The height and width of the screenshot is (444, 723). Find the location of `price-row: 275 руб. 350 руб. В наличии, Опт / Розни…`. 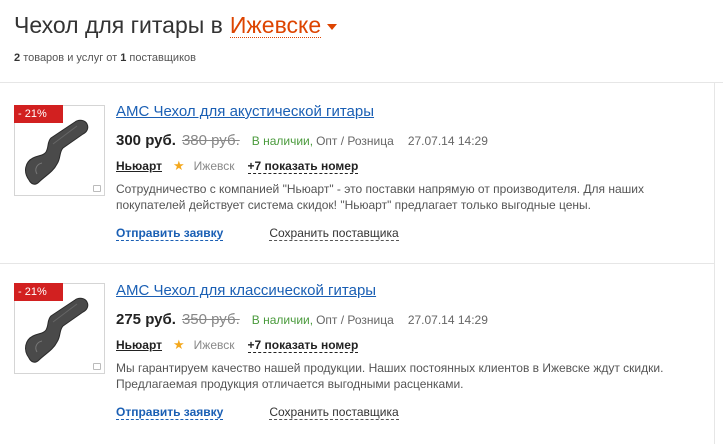

price-row: 275 руб. 350 руб. В наличии, Опт / Розни… is located at coordinates (411, 321).